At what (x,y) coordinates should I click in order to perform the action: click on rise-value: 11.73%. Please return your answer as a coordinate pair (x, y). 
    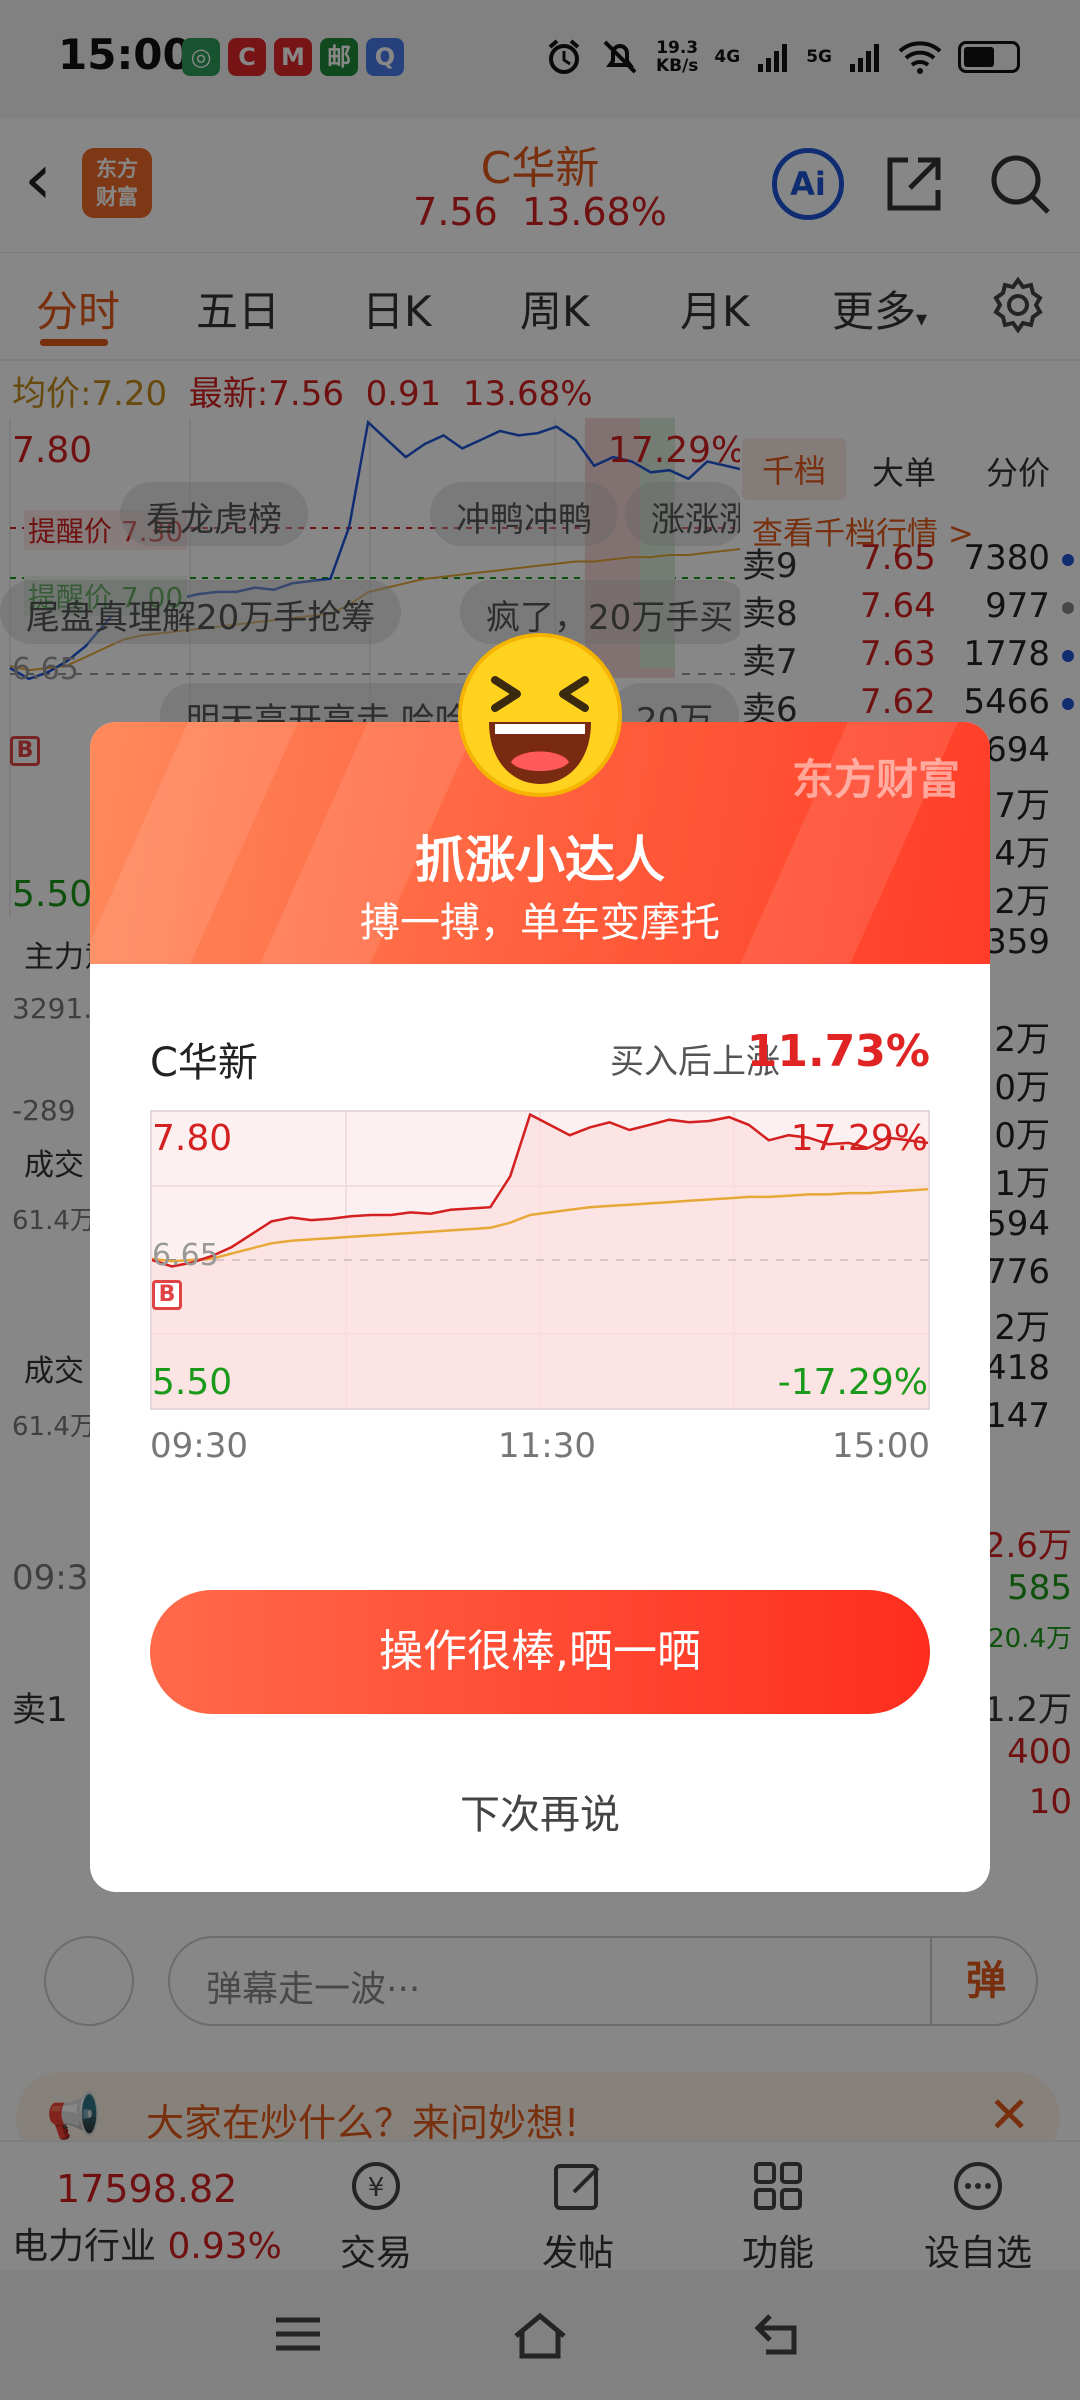
    Looking at the image, I should click on (838, 1051).